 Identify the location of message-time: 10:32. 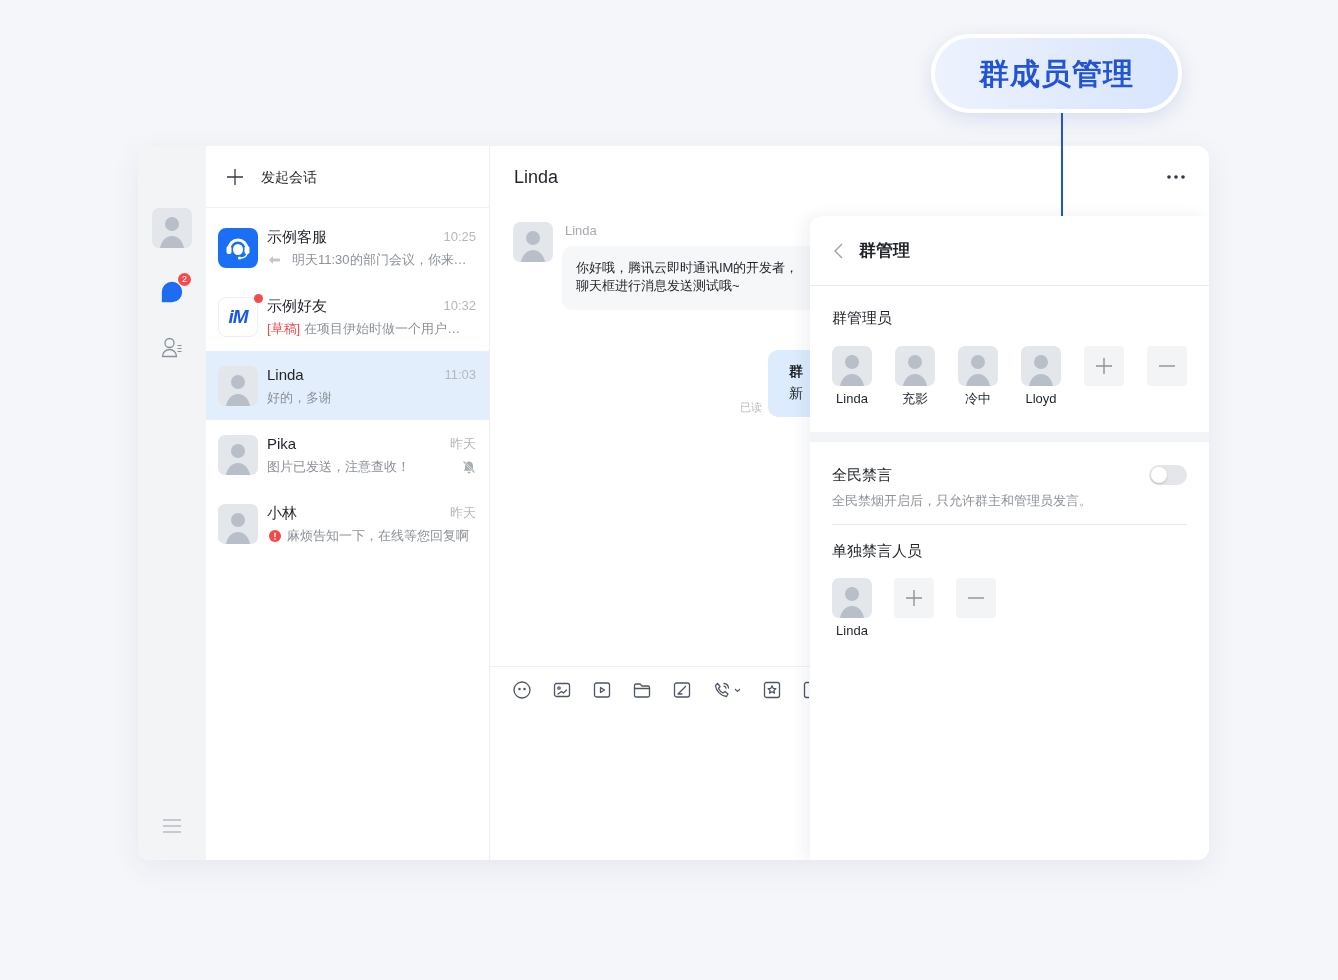
(459, 305).